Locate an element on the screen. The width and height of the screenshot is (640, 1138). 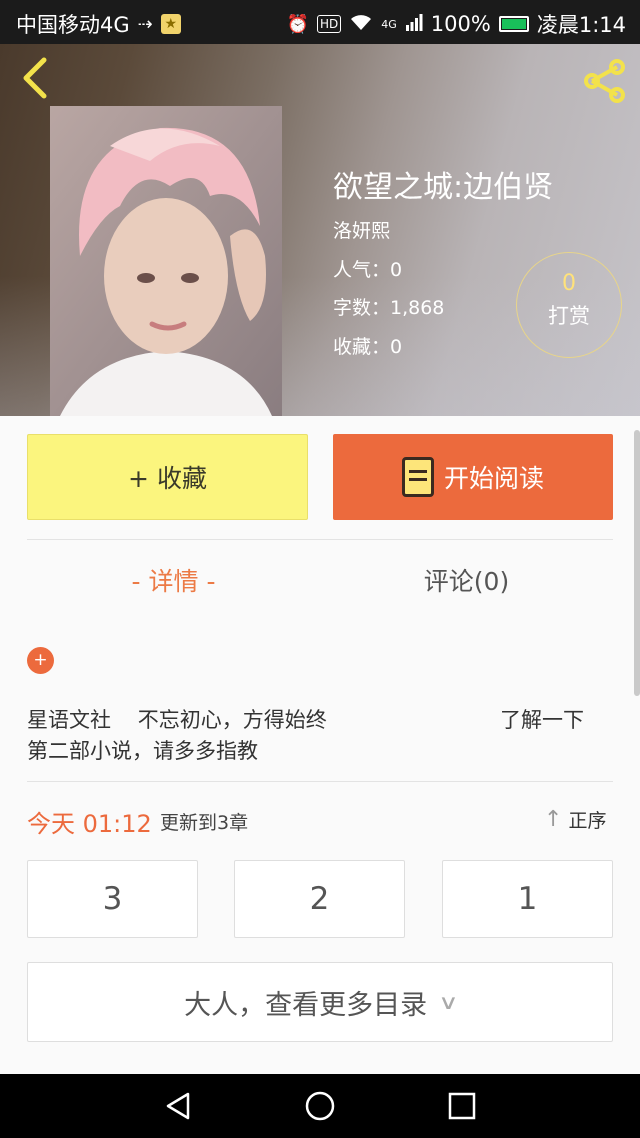
start-reading-label: 开始阅读 is located at coordinates (493, 478).